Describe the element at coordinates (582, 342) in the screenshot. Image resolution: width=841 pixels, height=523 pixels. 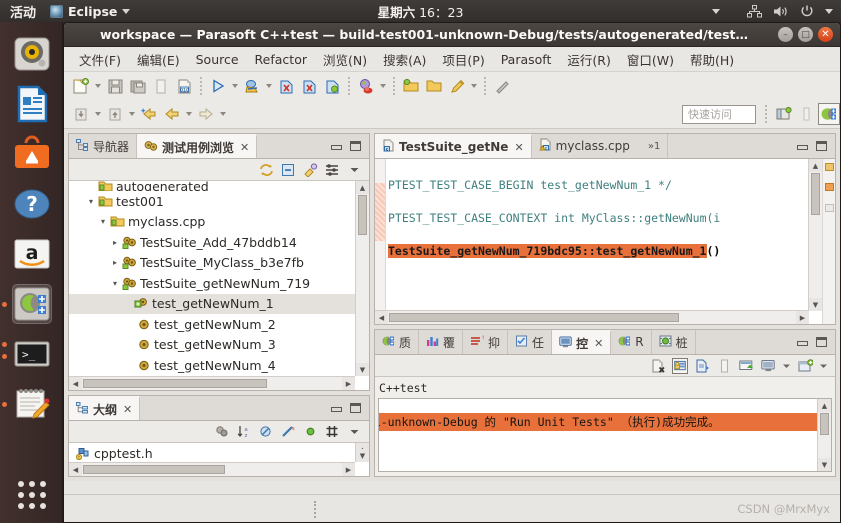
I see `tab-console: 控 ✕` at that location.